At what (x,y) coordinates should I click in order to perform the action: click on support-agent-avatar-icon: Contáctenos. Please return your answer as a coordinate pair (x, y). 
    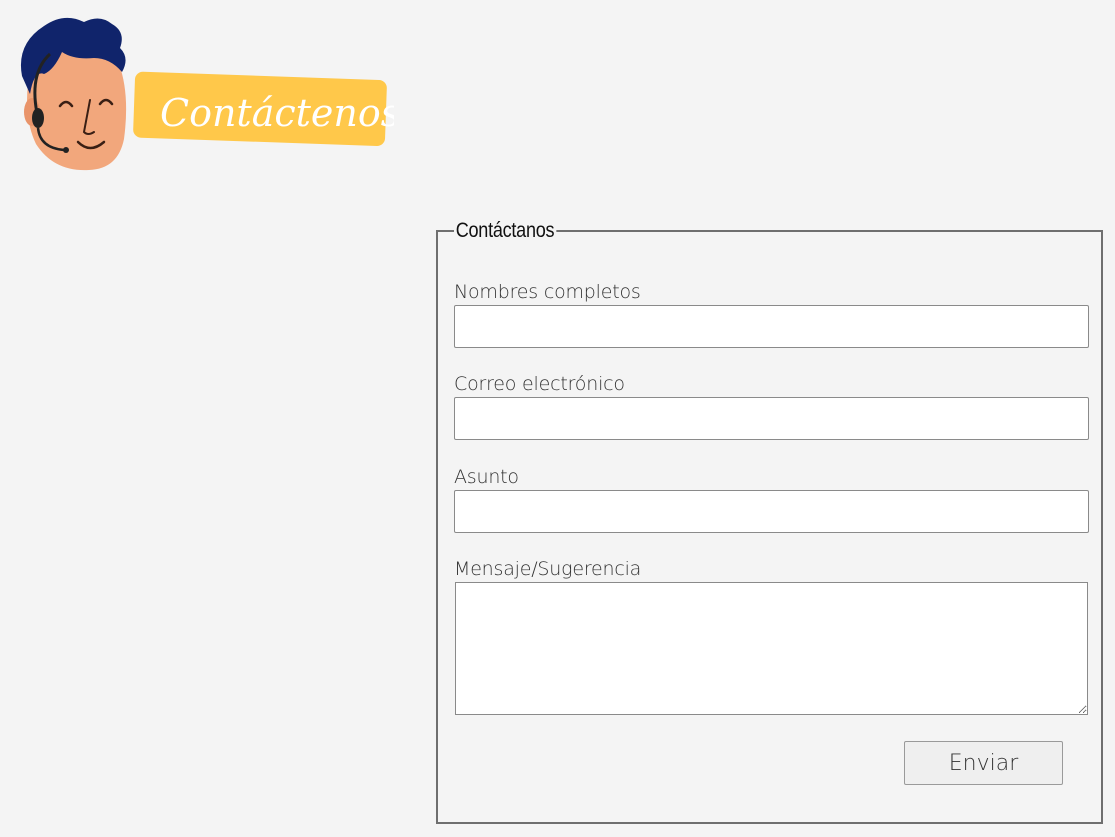
    Looking at the image, I should click on (207, 94).